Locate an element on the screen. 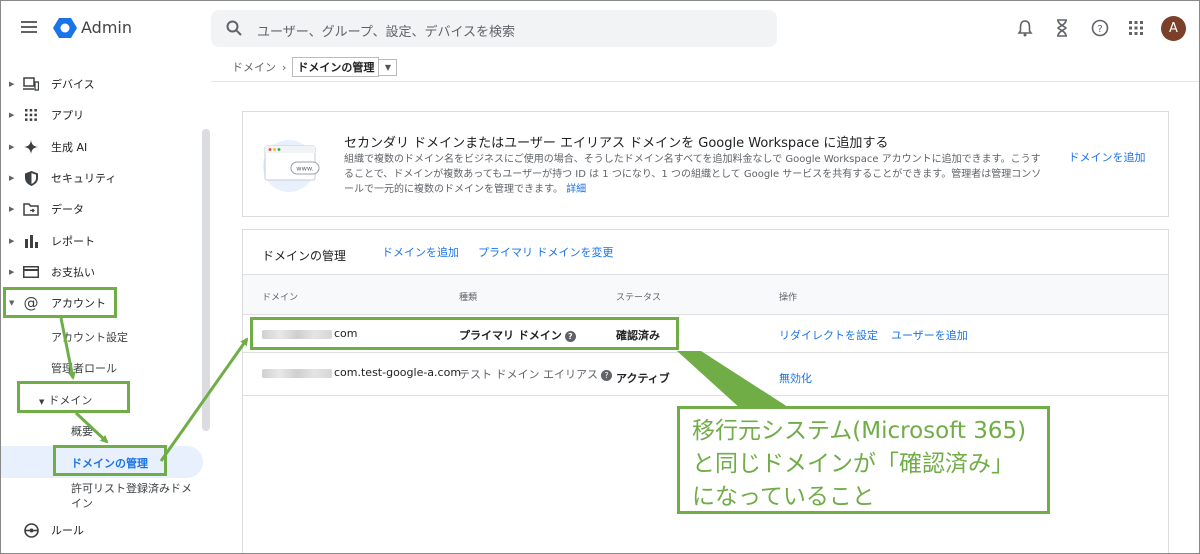  credit-card-icon is located at coordinates (31, 272).